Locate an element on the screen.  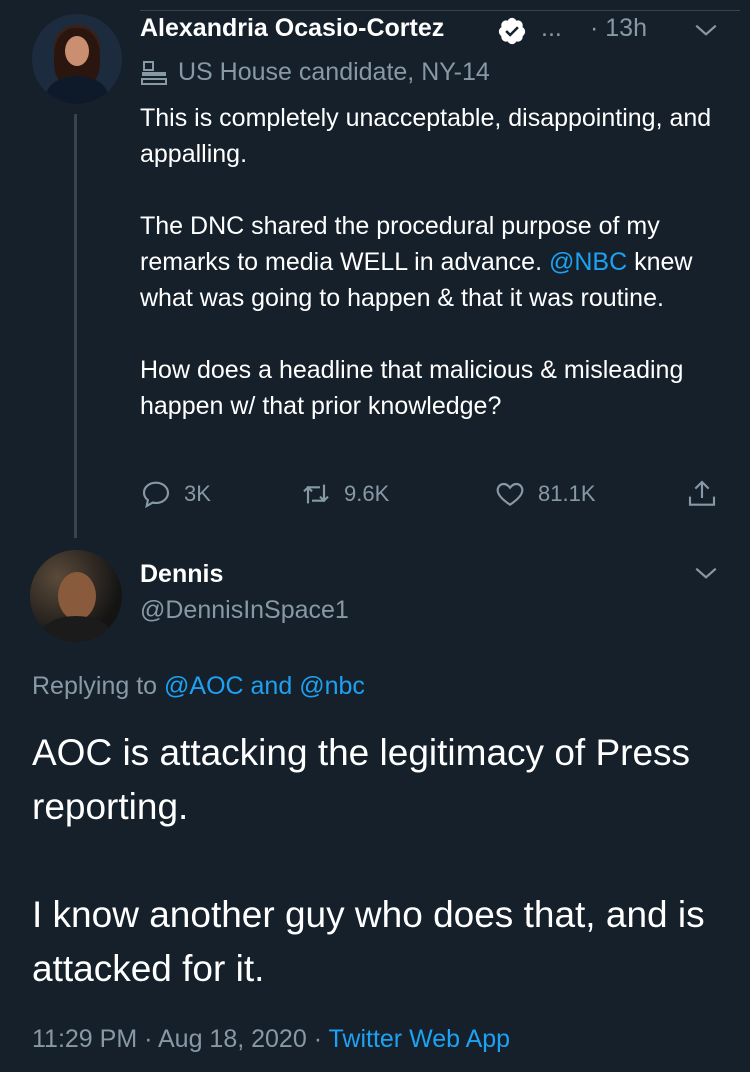
reply-icon is located at coordinates (156, 495).